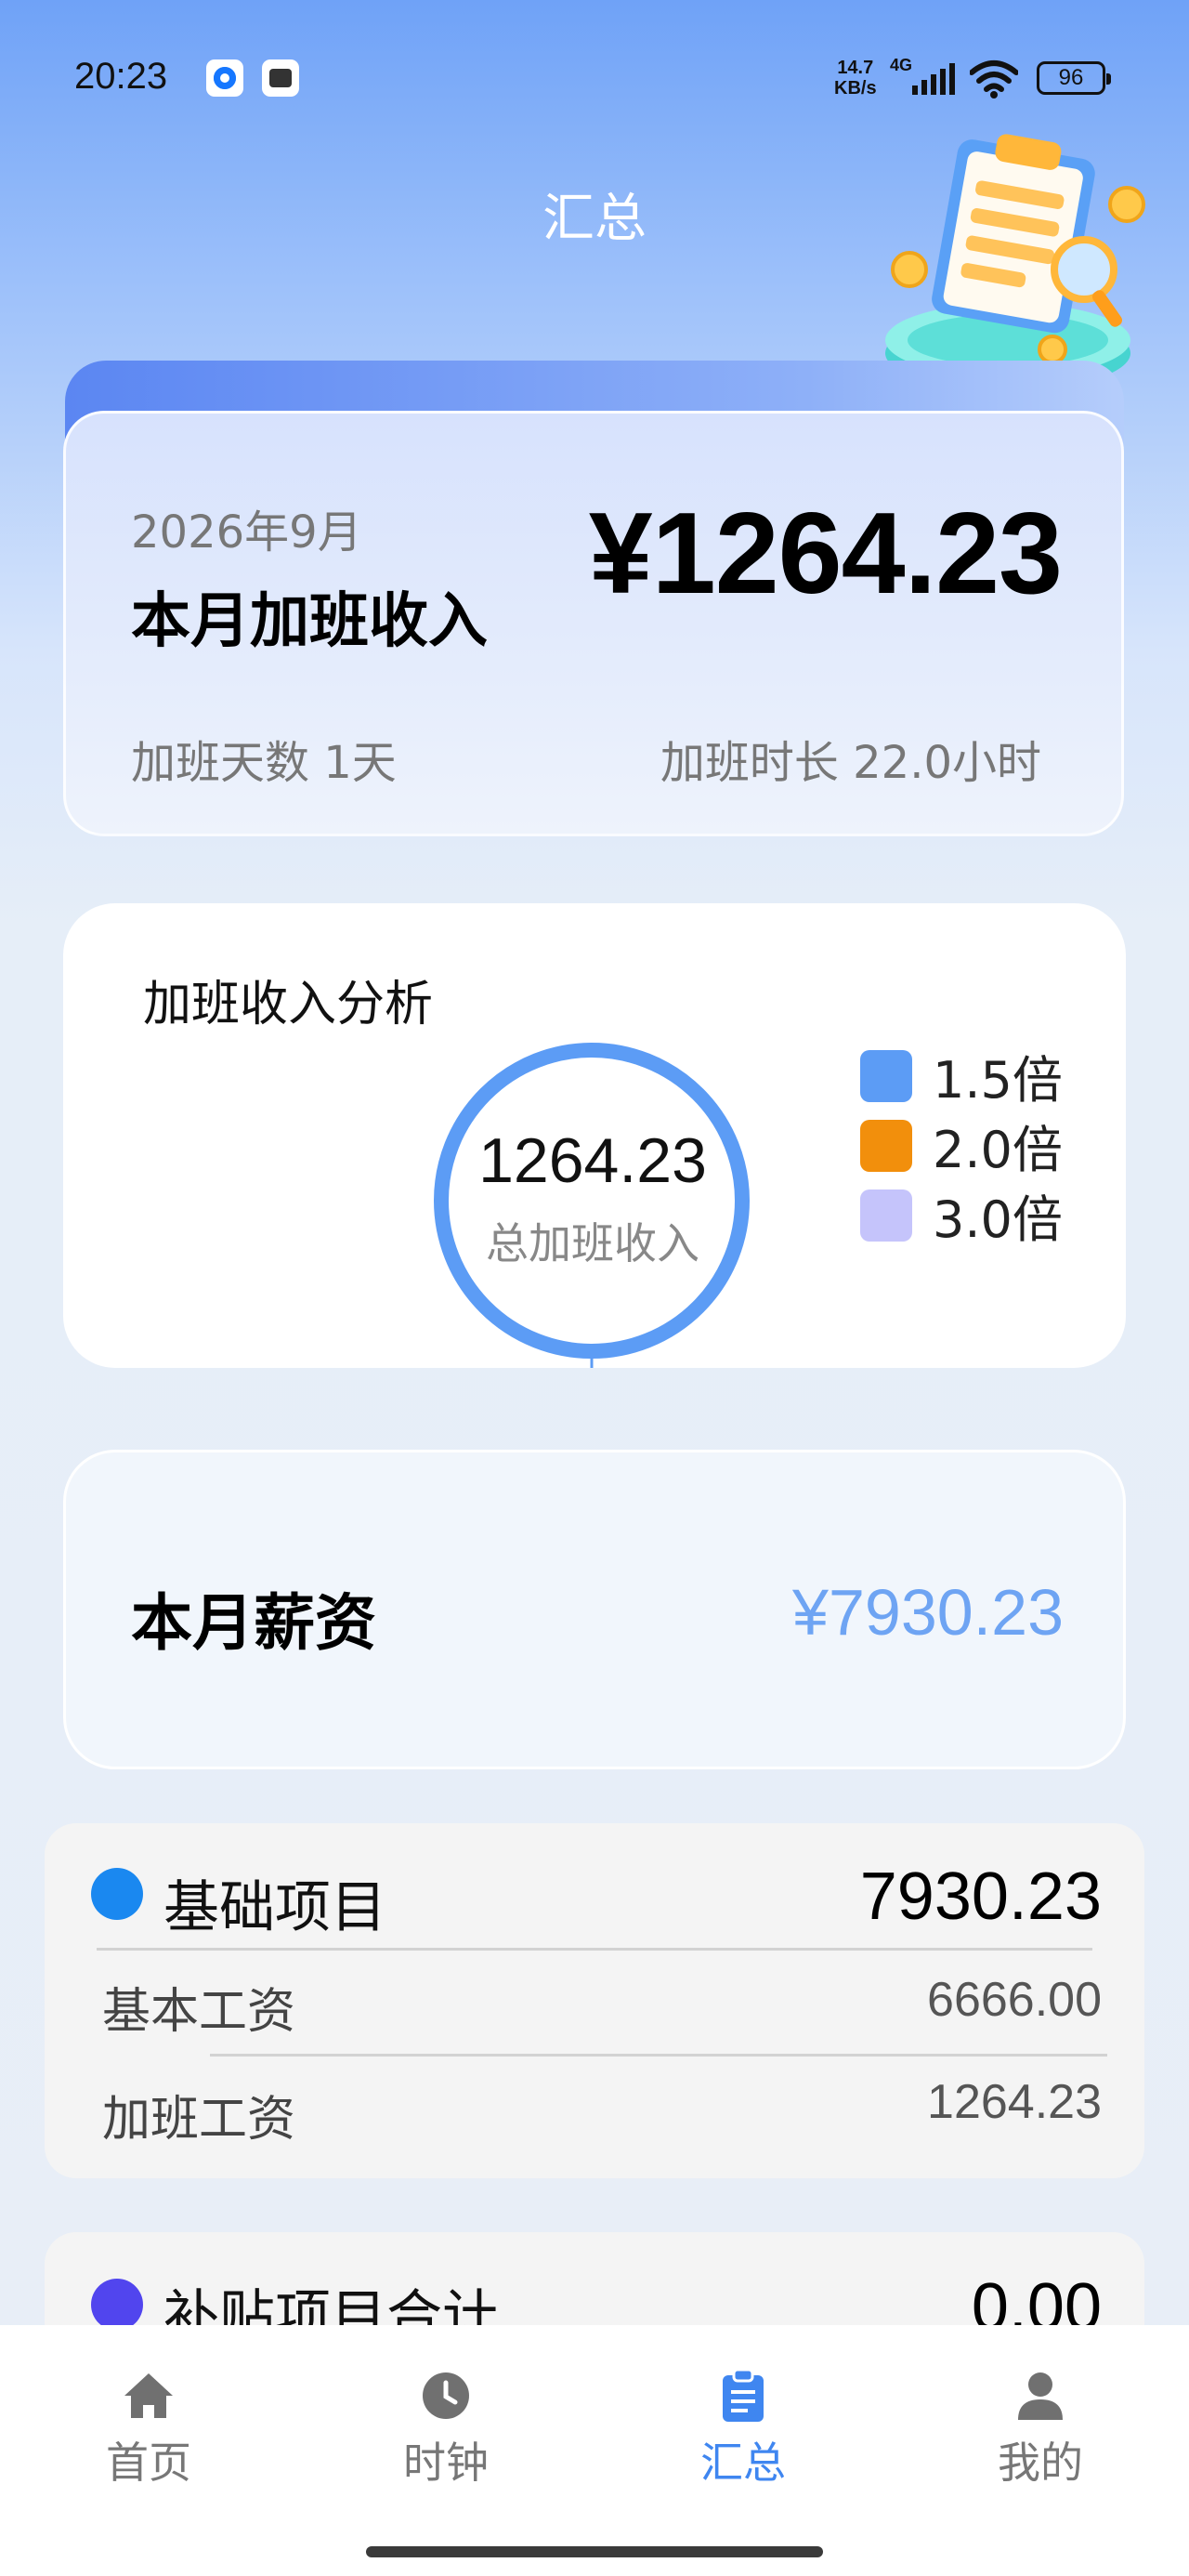 This screenshot has height=2576, width=1189. What do you see at coordinates (117, 2305) in the screenshot?
I see `subsidy-dot-icon` at bounding box center [117, 2305].